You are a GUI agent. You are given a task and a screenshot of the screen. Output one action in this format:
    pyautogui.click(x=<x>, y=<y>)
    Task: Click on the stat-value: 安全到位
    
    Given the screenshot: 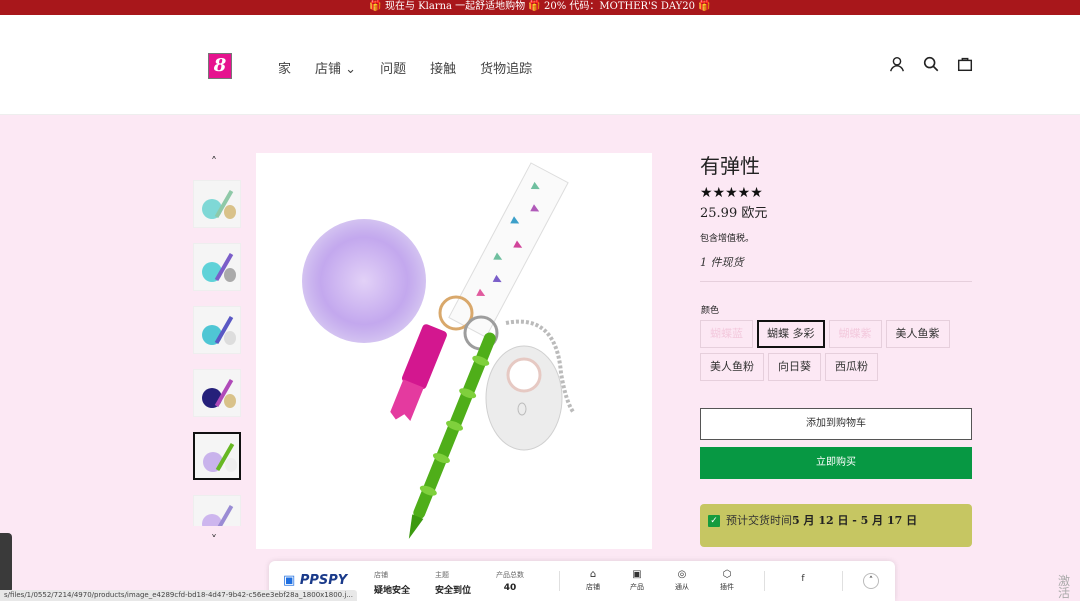 What is the action you would take?
    pyautogui.click(x=453, y=591)
    